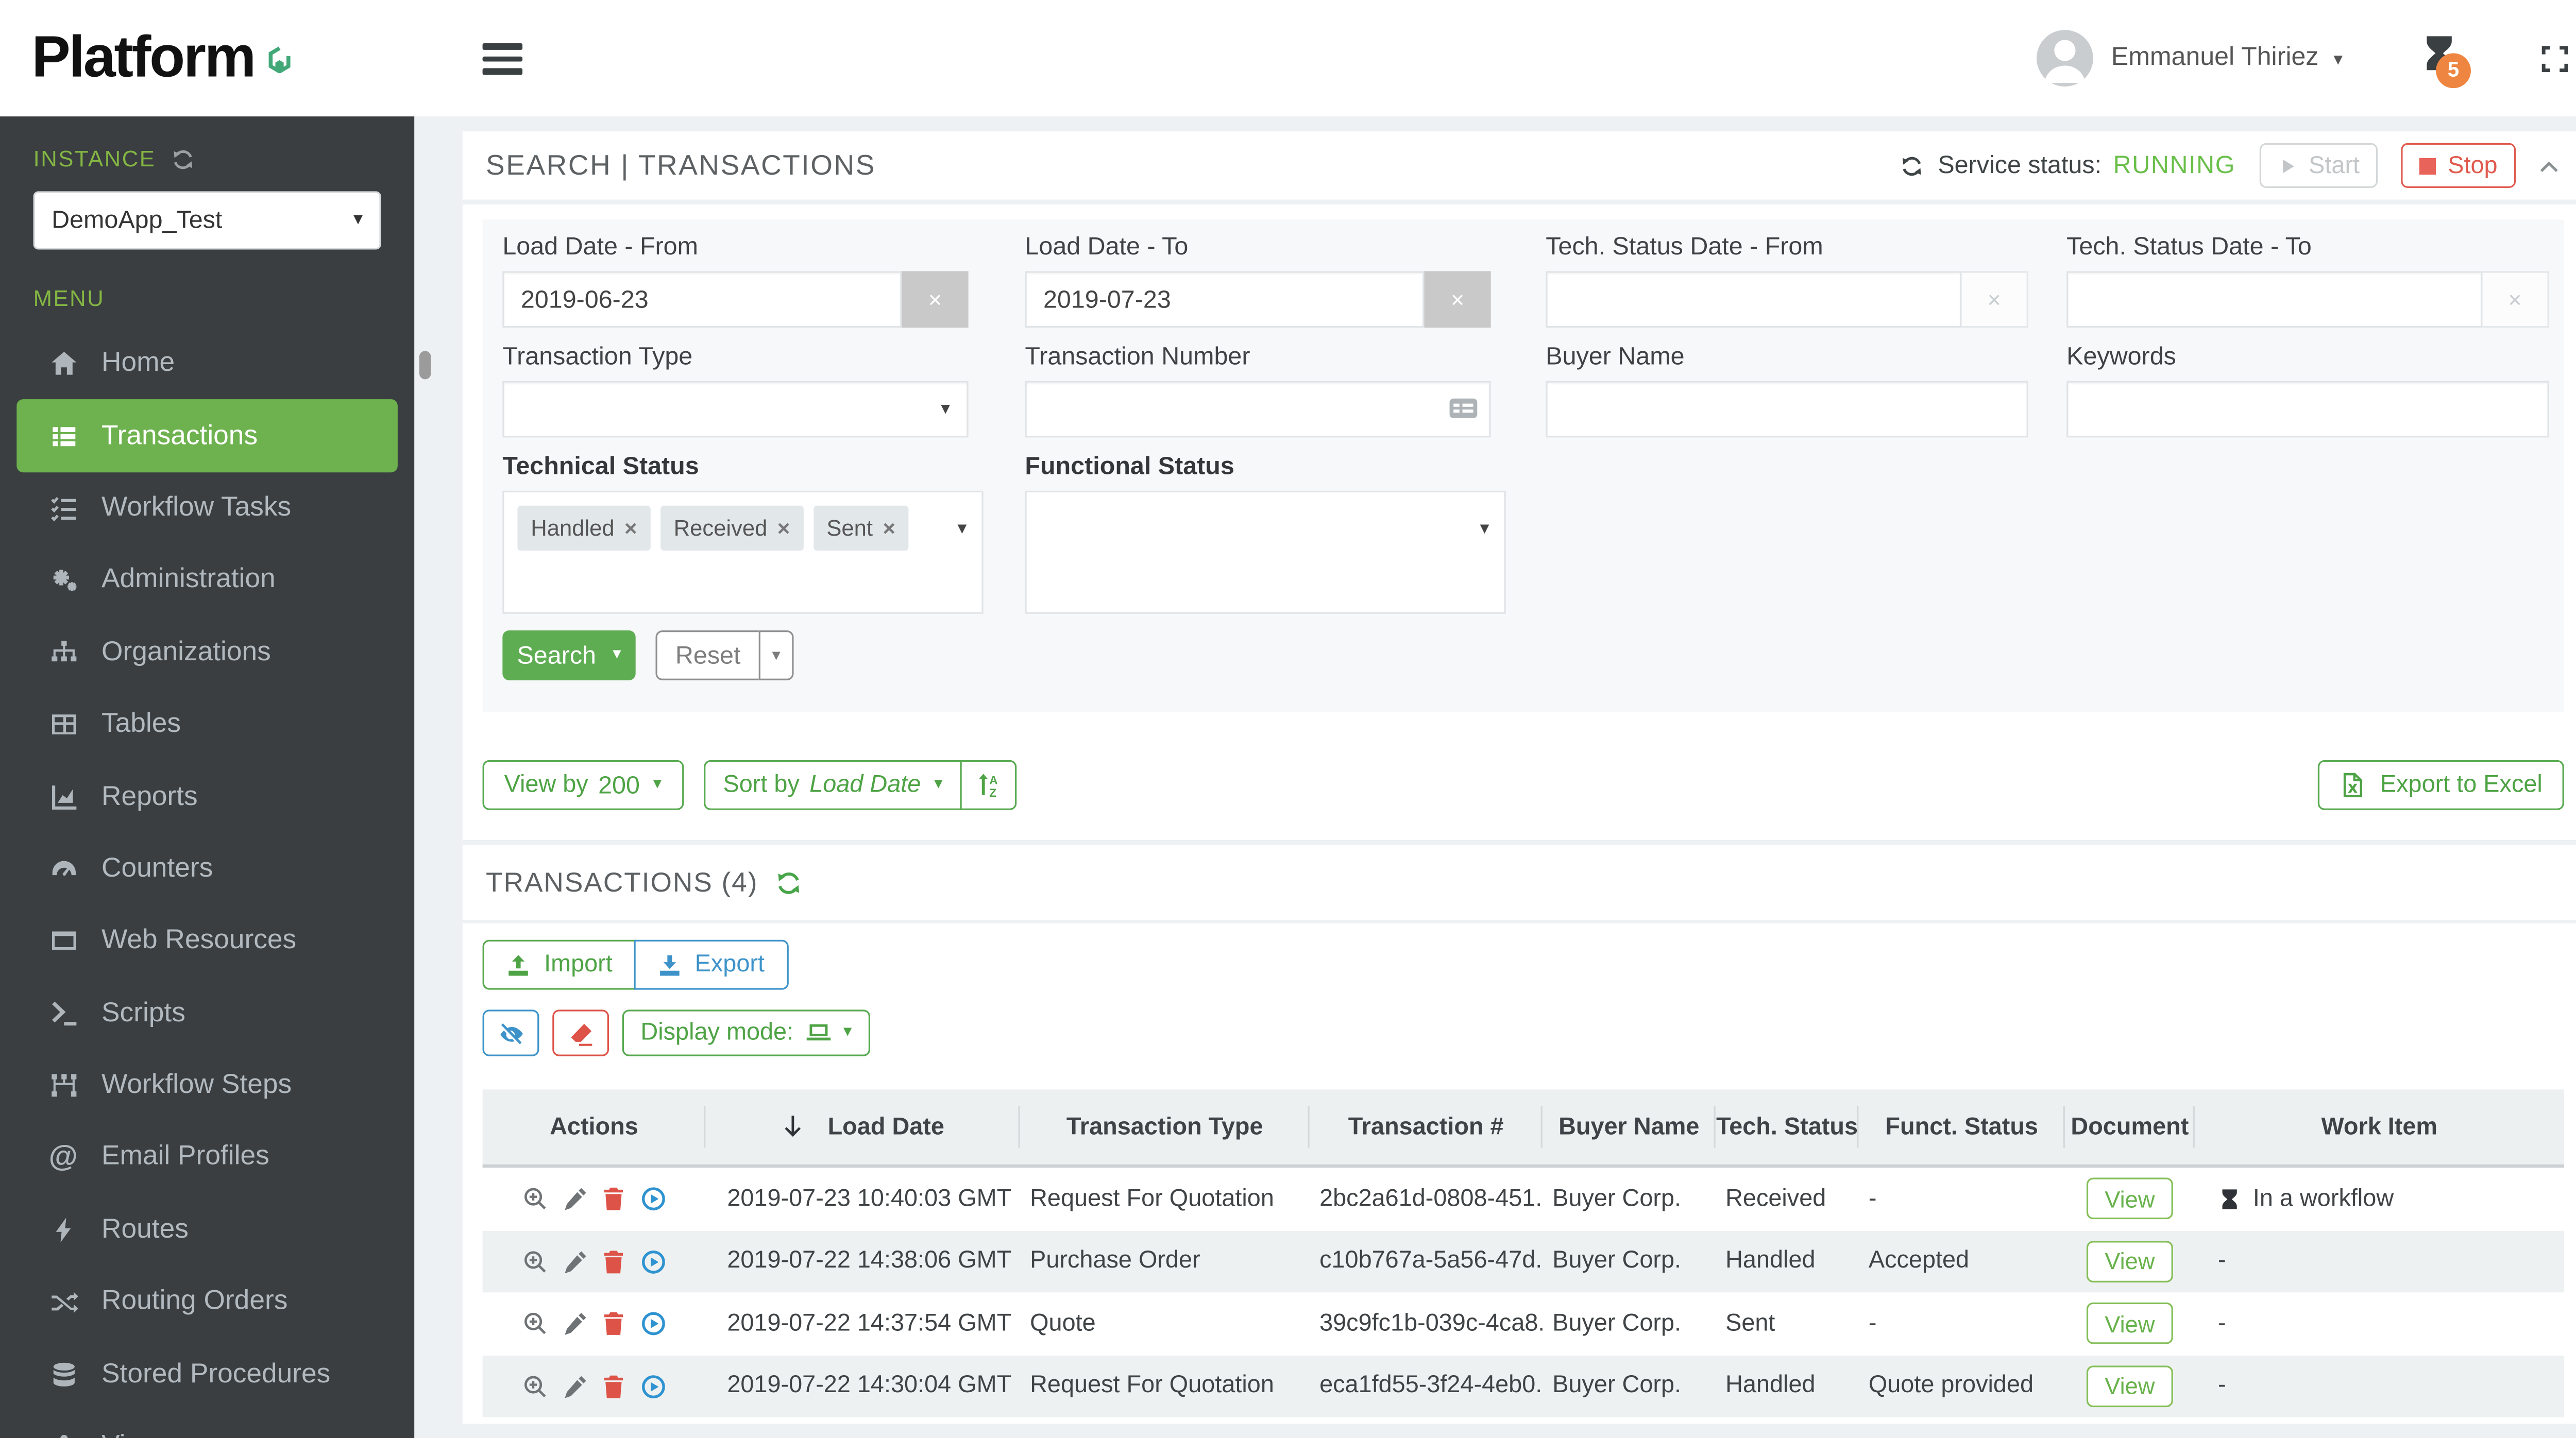 This screenshot has width=2576, height=1438. I want to click on sort-direction-button: AZ, so click(989, 785).